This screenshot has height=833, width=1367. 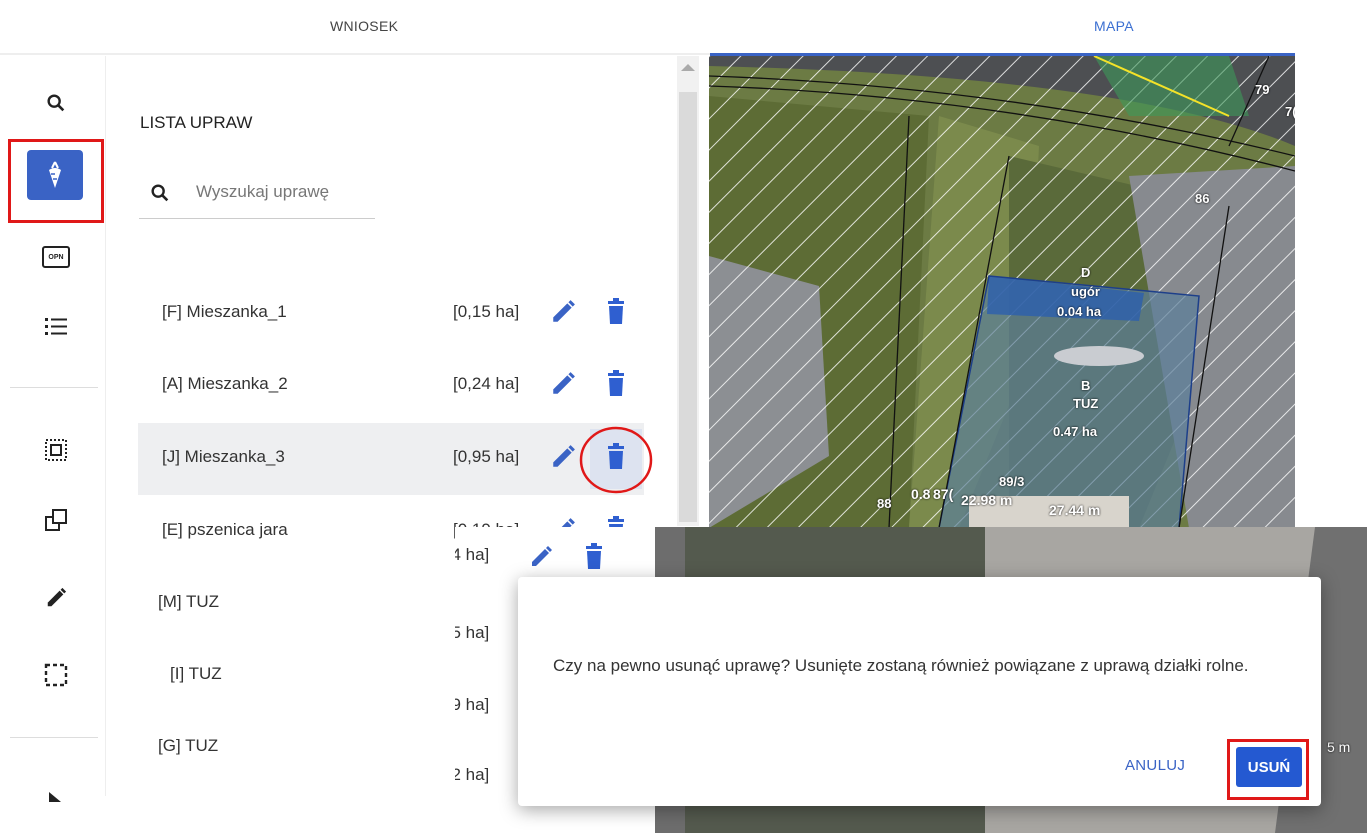 I want to click on crop-name: [A] Mieszanka_2, so click(x=225, y=383).